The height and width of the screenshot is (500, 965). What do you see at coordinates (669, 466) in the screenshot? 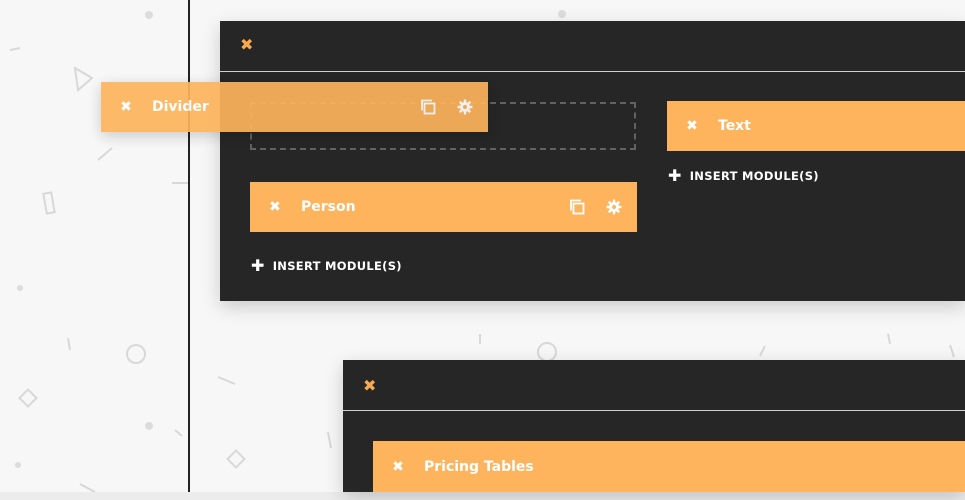
I see `module-pricing-tables: ✖ Pricing Tables` at bounding box center [669, 466].